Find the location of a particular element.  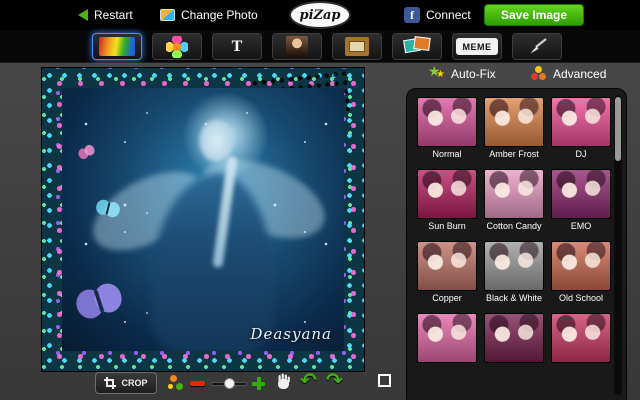

color-adjust-button is located at coordinates (176, 383).